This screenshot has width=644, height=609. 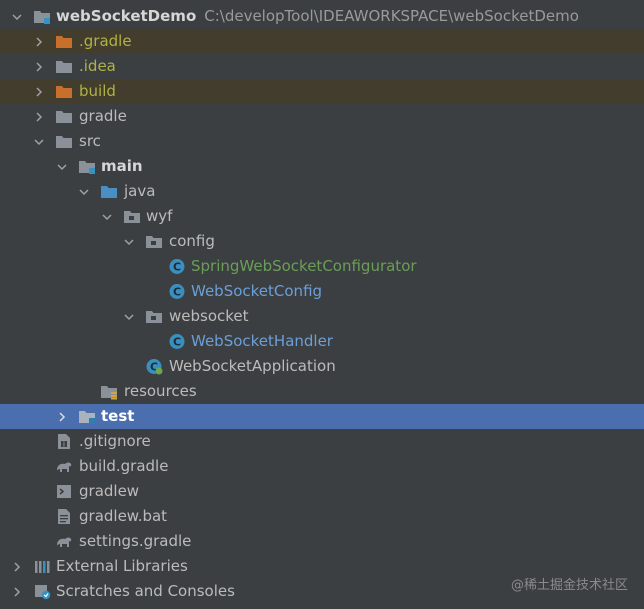 I want to click on tree-label: .gitignore, so click(x=115, y=441).